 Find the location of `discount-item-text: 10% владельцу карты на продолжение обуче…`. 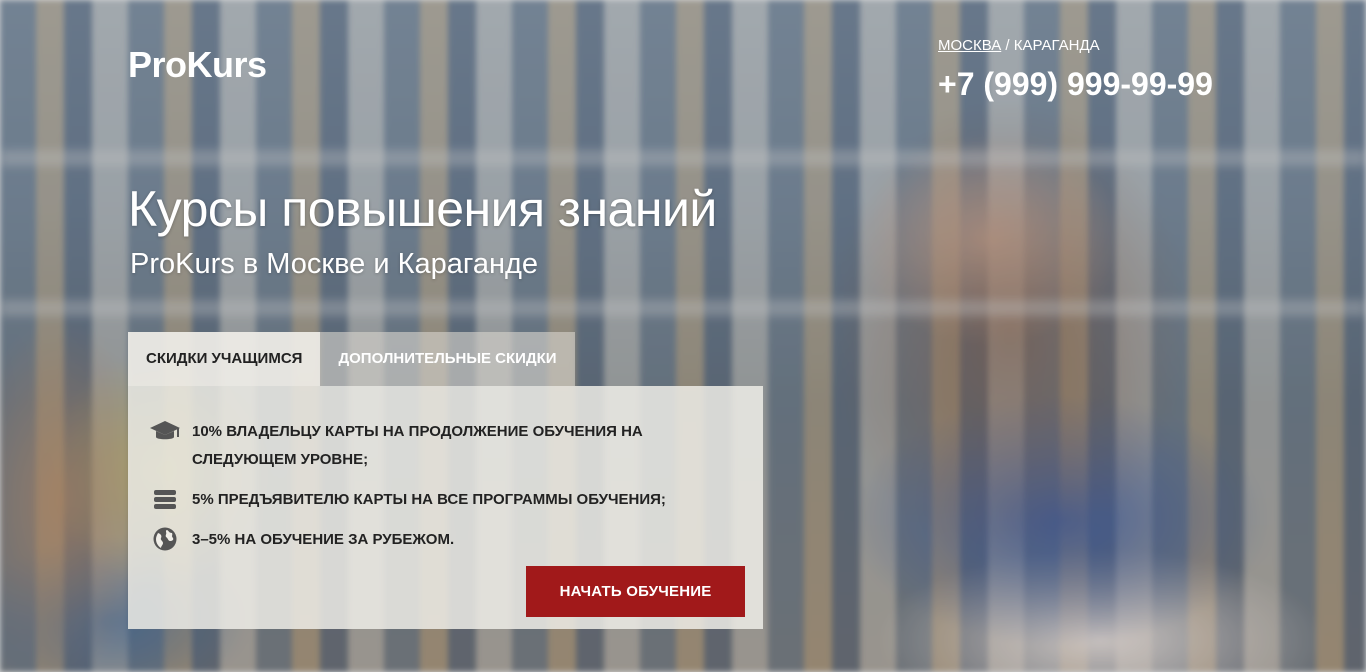

discount-item-text: 10% владельцу карты на продолжение обуче… is located at coordinates (417, 445).